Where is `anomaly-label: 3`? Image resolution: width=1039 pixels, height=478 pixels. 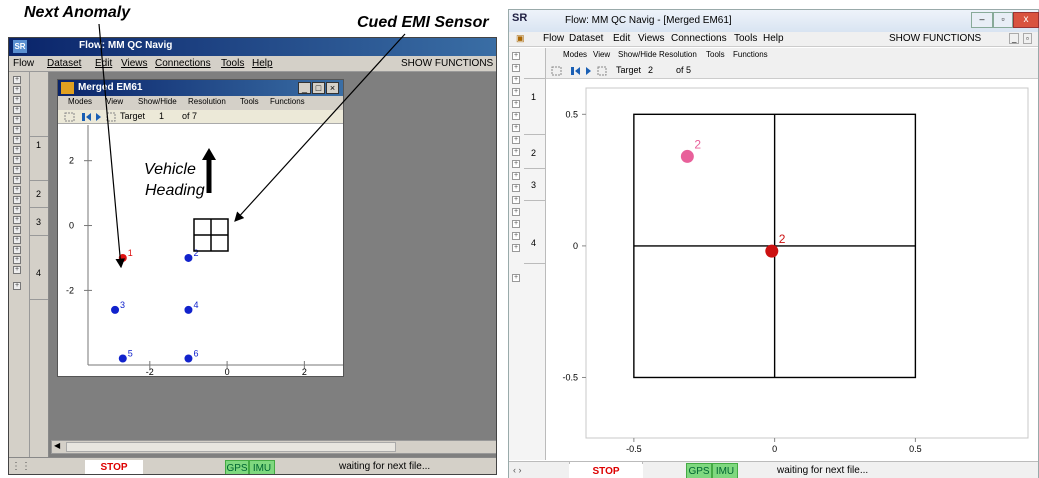 anomaly-label: 3 is located at coordinates (122, 305).